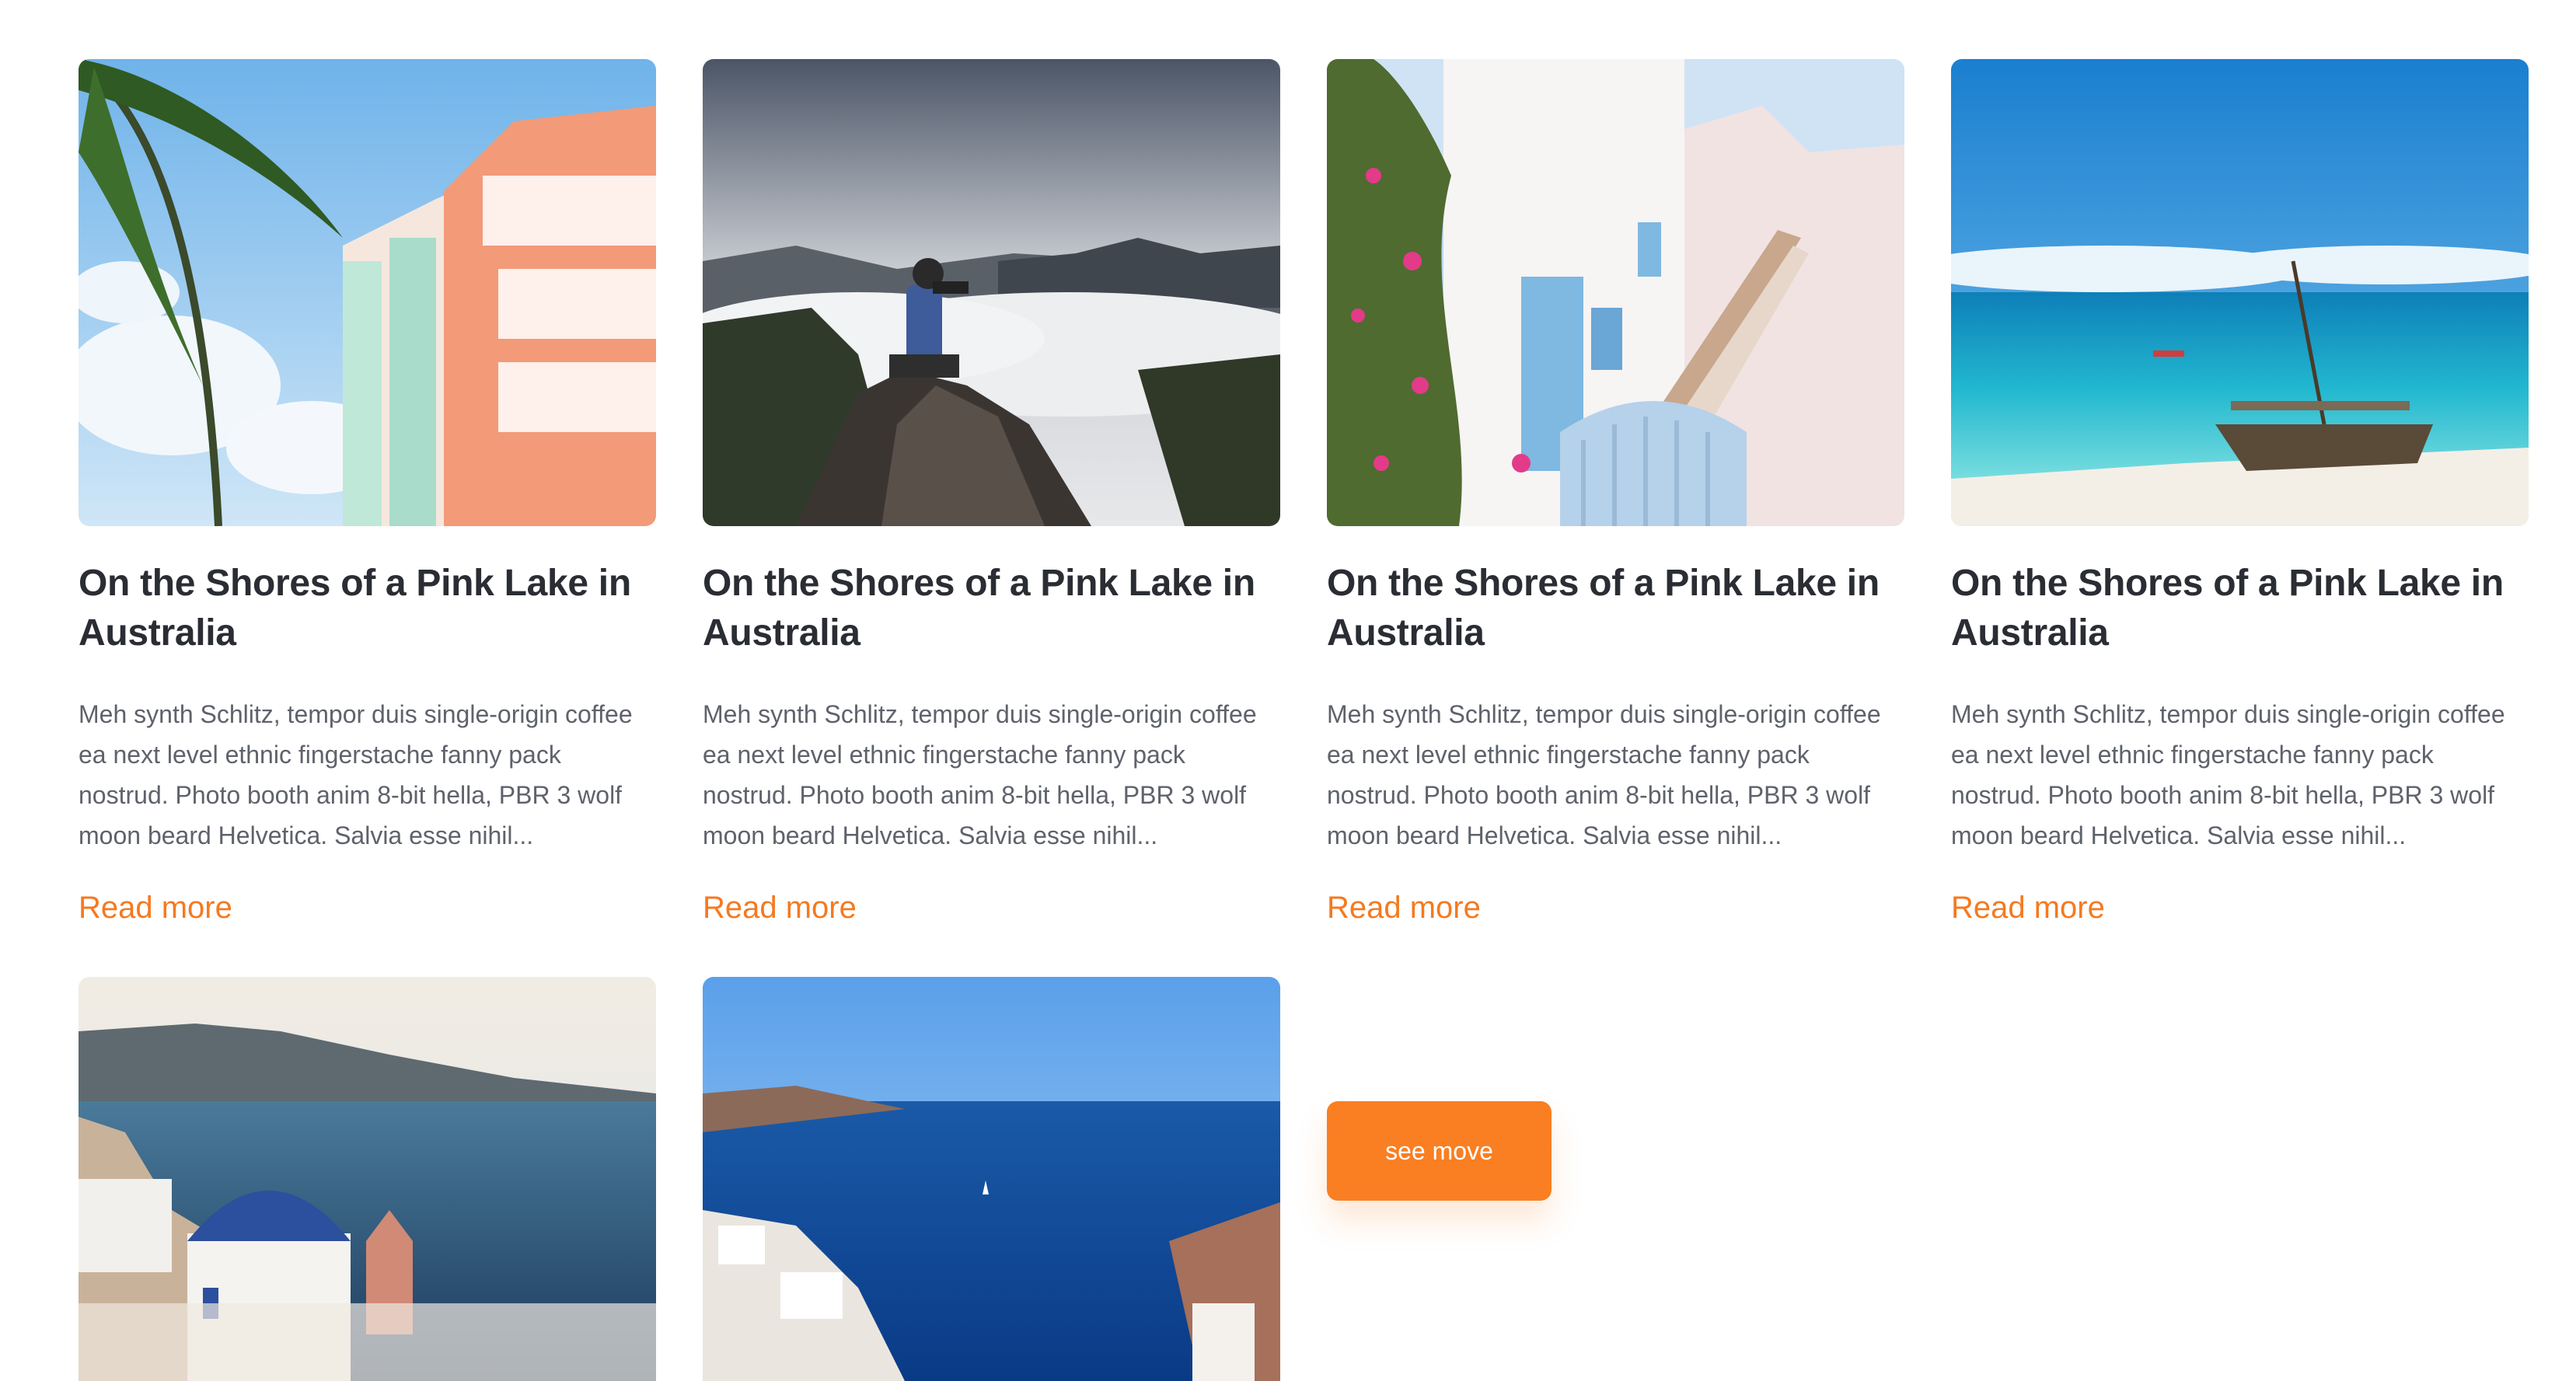 This screenshot has width=2576, height=1381. I want to click on post-image-photographer-cliff, so click(992, 292).